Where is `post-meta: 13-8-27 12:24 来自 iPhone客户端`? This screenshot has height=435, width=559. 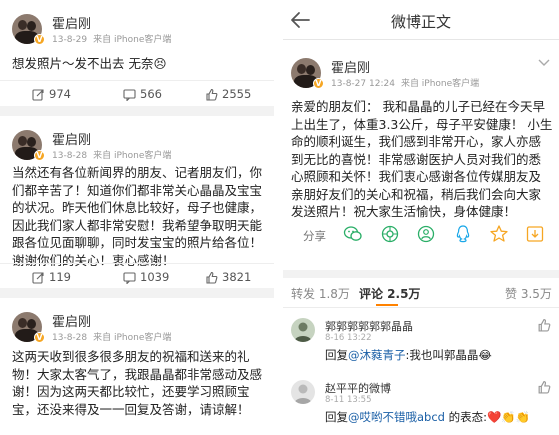
post-meta: 13-8-27 12:24 来自 iPhone客户端 is located at coordinates (405, 82).